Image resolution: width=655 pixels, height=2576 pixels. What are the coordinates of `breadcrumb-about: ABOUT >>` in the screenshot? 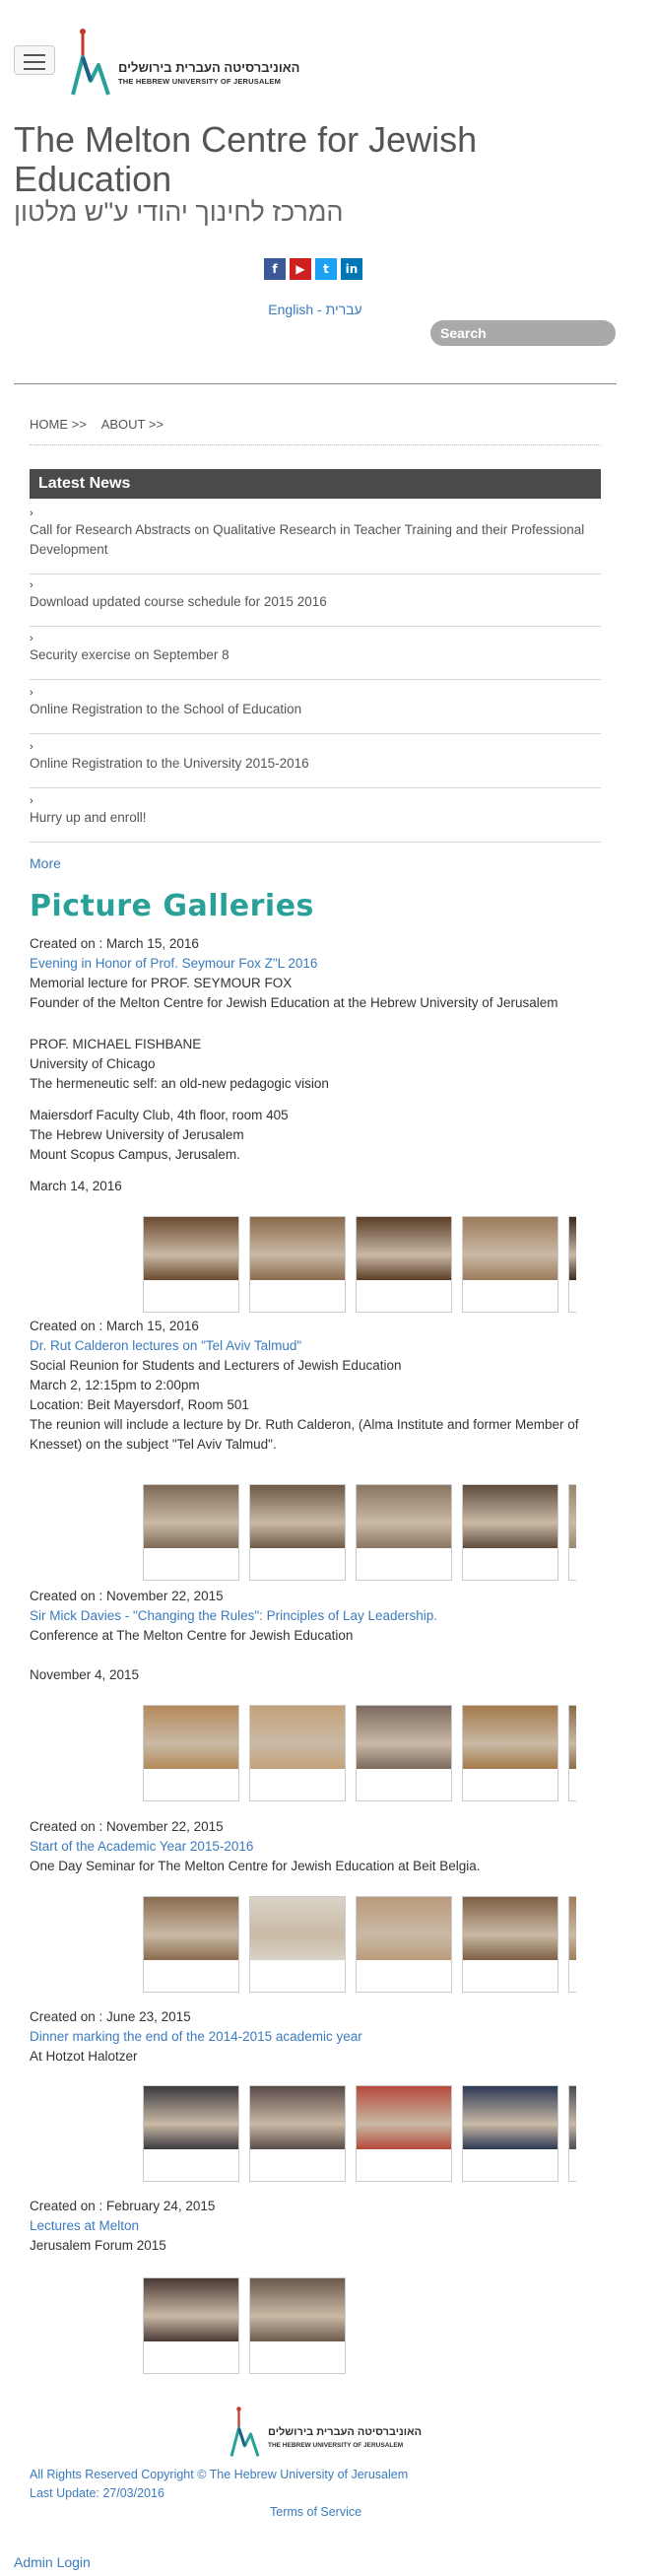 It's located at (132, 425).